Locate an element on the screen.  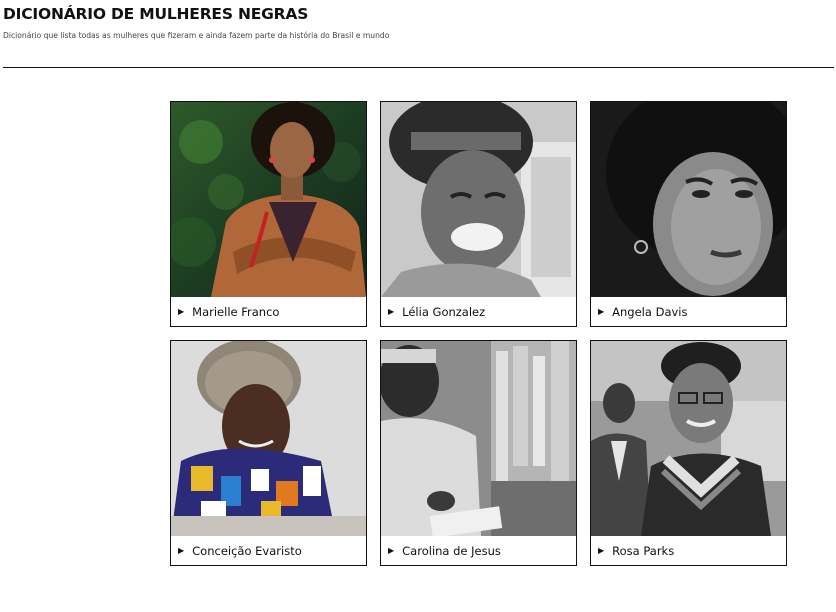
card-conceicao-evaristo: ▶ Conceição Evaristo is located at coordinates (268, 453).